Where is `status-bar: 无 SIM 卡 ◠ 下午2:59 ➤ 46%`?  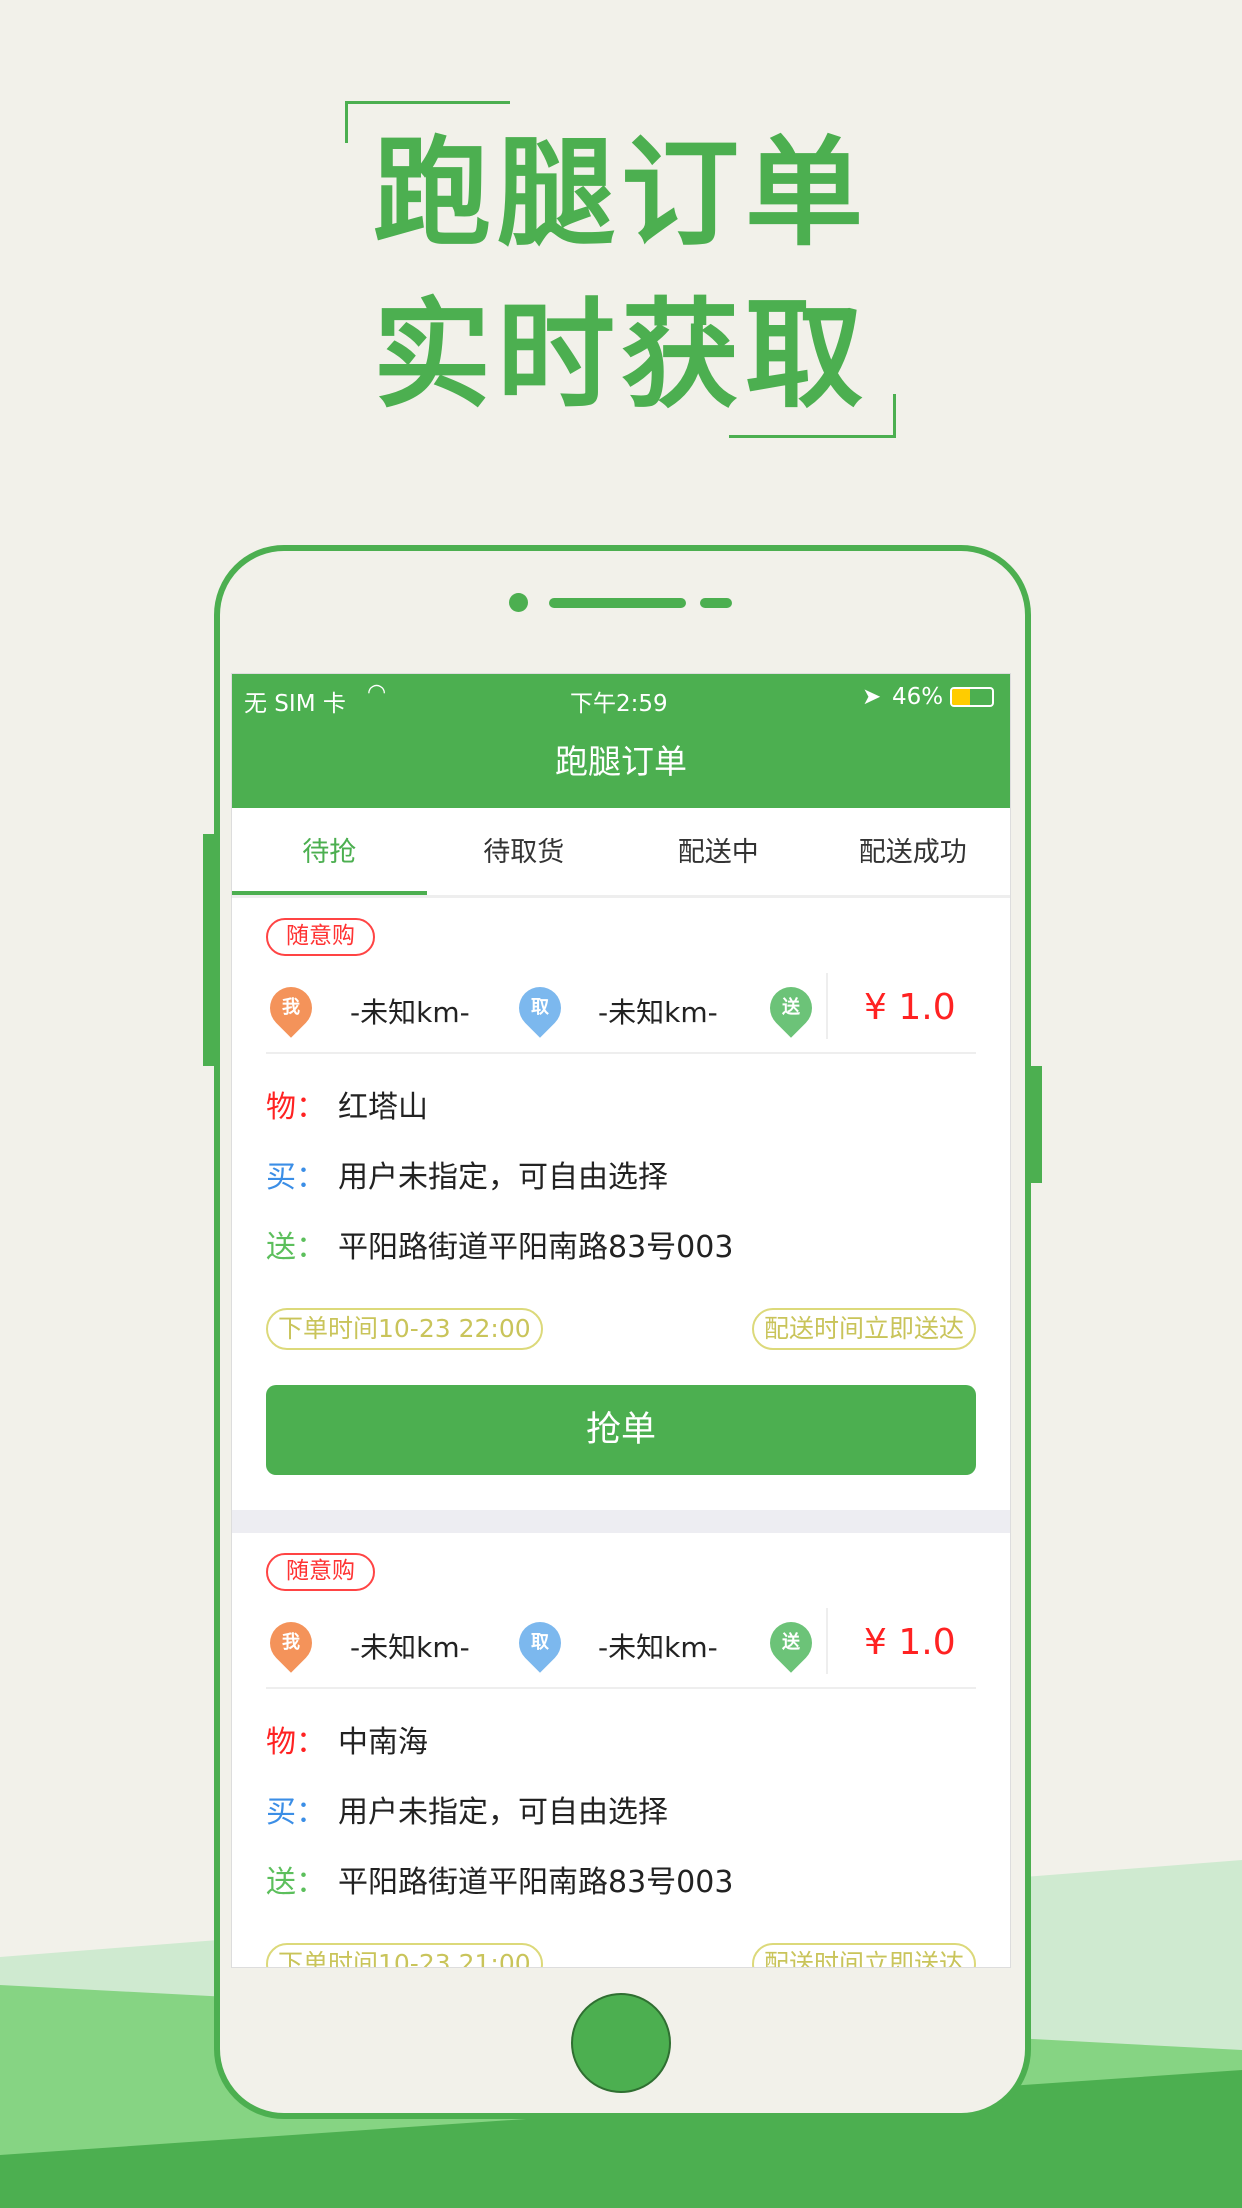
status-bar: 无 SIM 卡 ◠ 下午2:59 ➤ 46% is located at coordinates (621, 698).